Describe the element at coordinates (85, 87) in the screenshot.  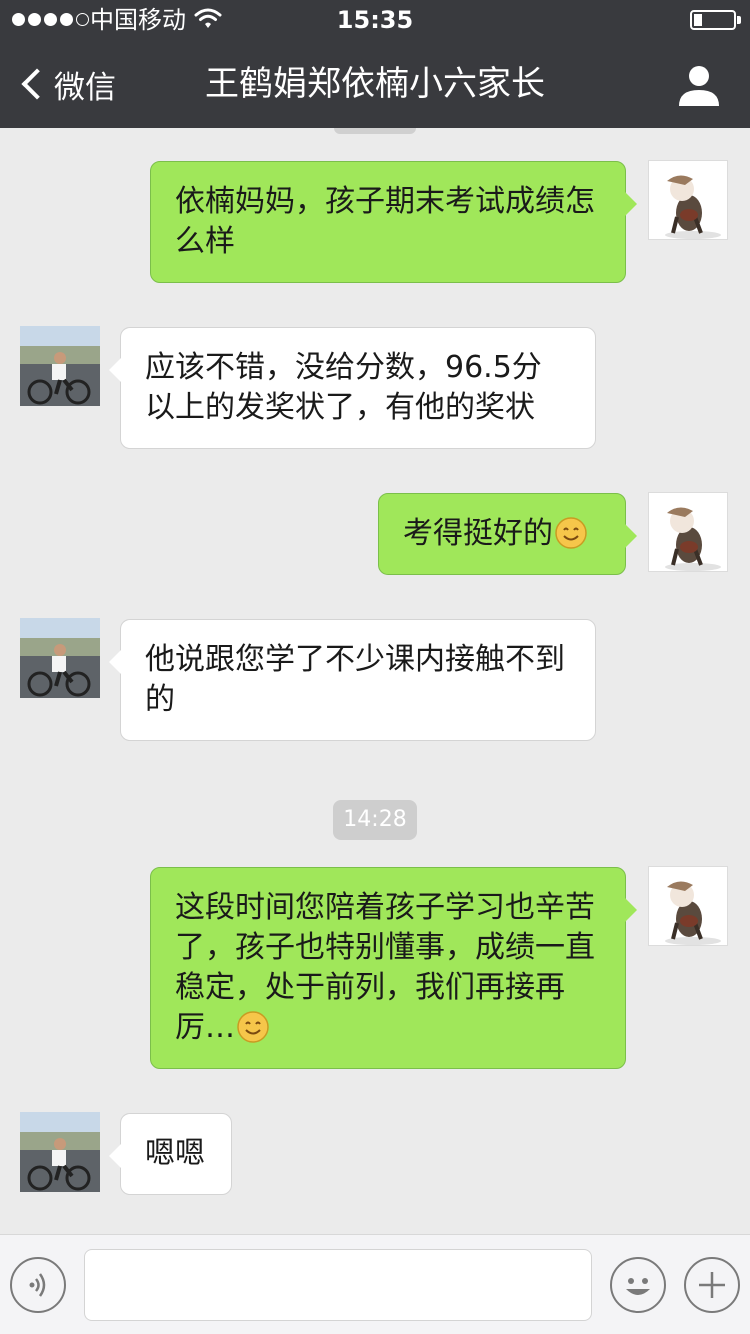
I see `back-label: 微信` at that location.